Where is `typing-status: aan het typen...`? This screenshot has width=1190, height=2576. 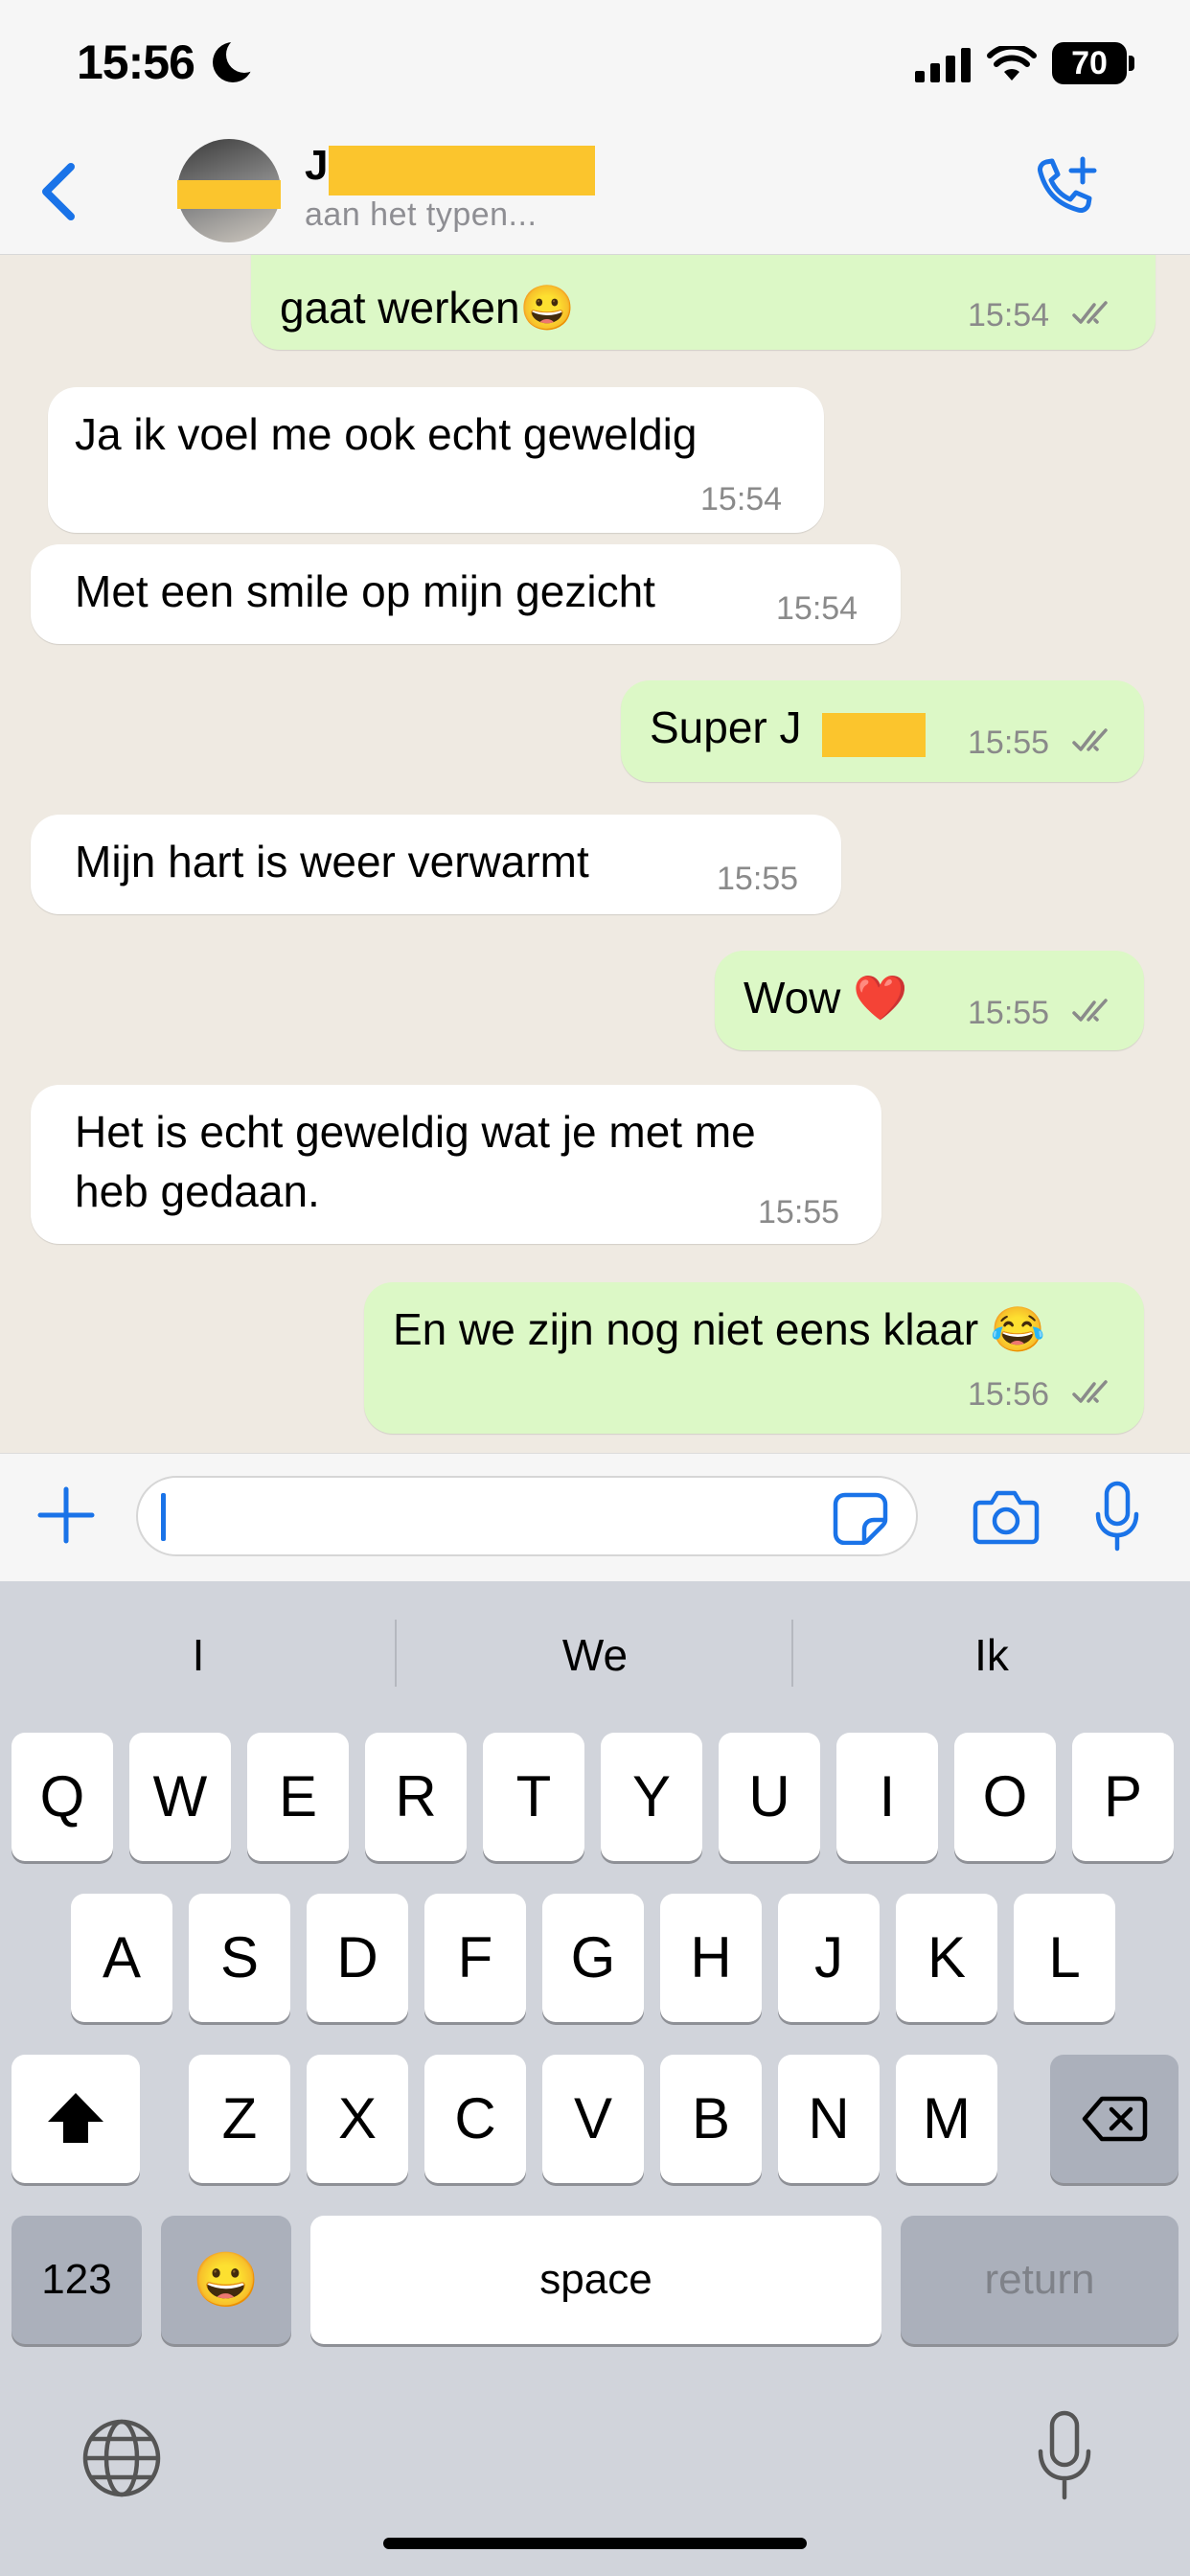 typing-status: aan het typen... is located at coordinates (421, 214).